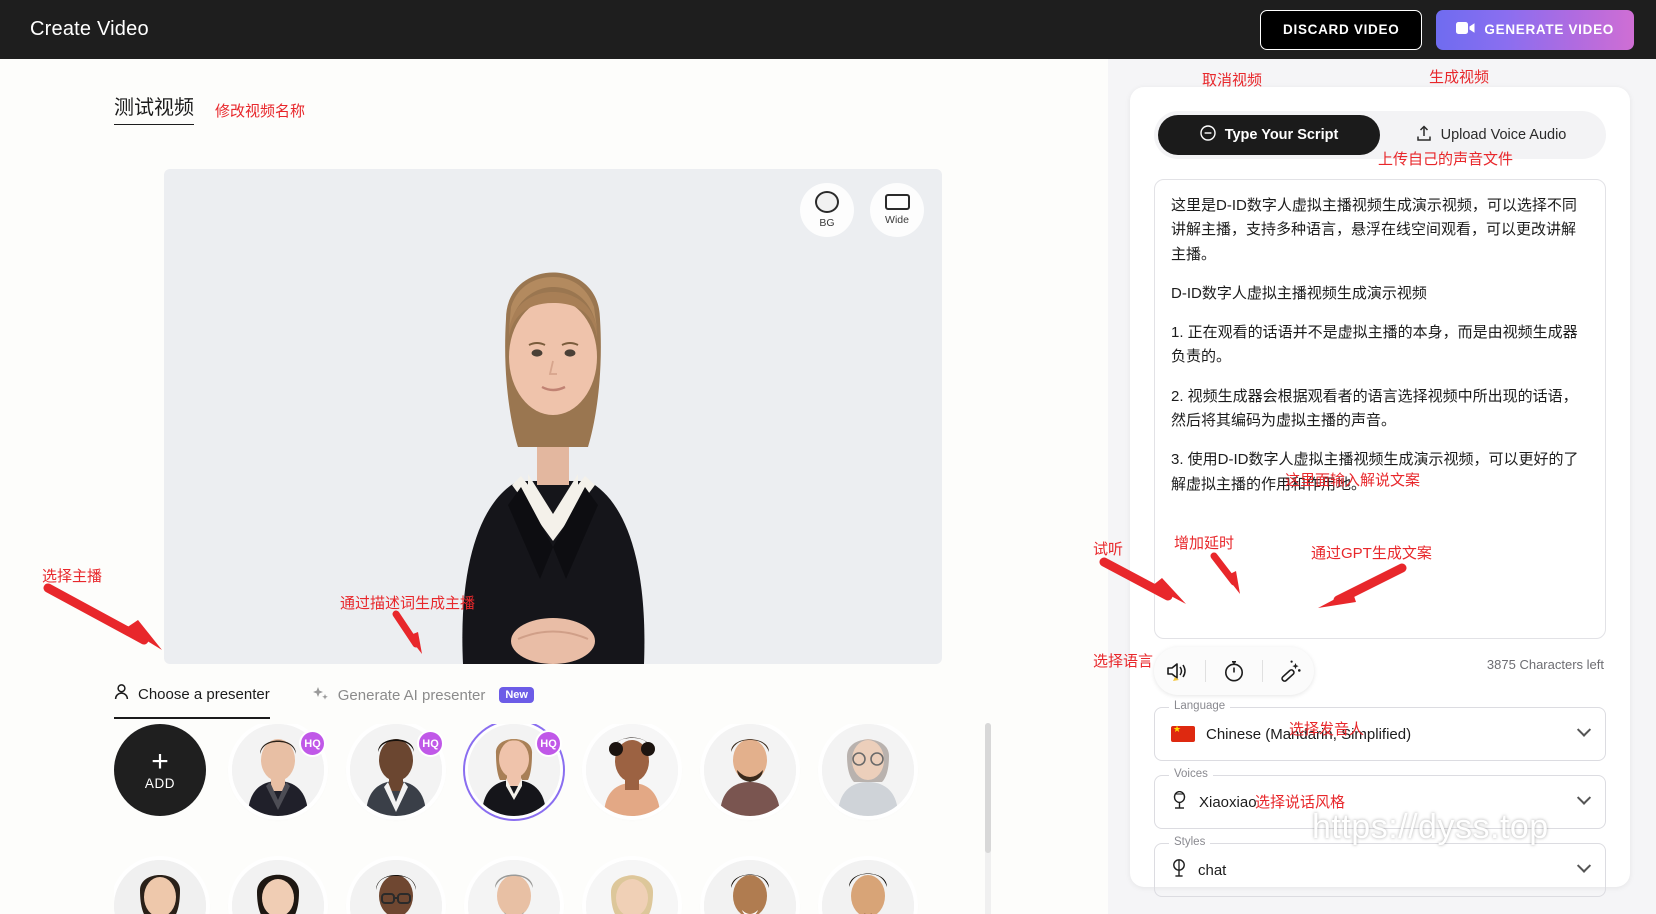  What do you see at coordinates (1380, 730) in the screenshot?
I see `language-select: Language Chinese (Mandarin, Simplified)` at bounding box center [1380, 730].